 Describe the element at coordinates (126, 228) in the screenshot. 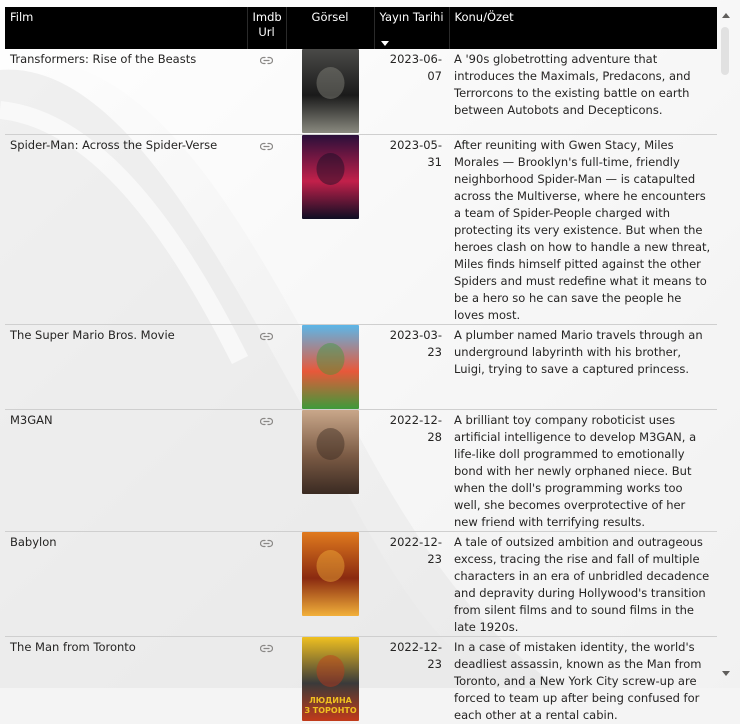

I see `film-title: Spider-Man: Across the Spider-Verse` at that location.